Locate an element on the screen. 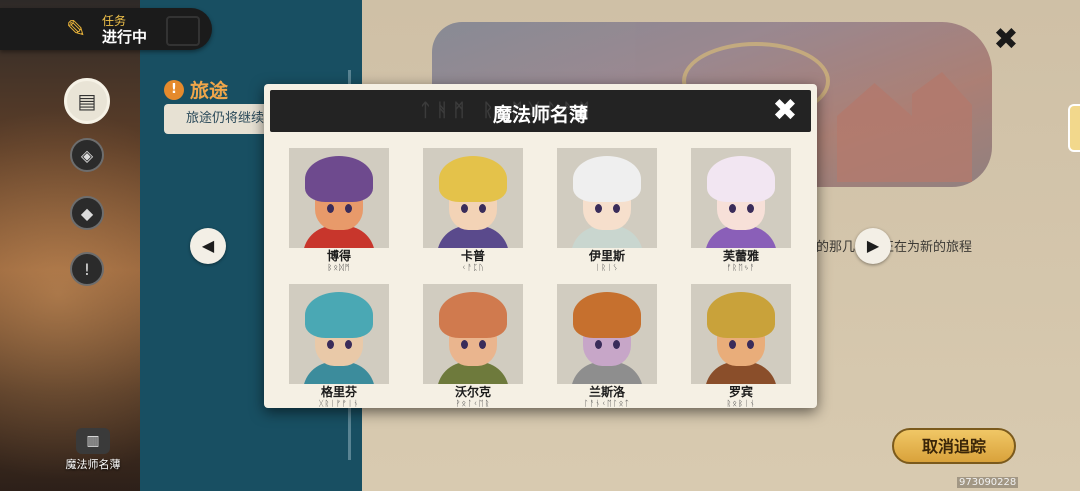  mage-name: 沃尔克 is located at coordinates (472, 392).